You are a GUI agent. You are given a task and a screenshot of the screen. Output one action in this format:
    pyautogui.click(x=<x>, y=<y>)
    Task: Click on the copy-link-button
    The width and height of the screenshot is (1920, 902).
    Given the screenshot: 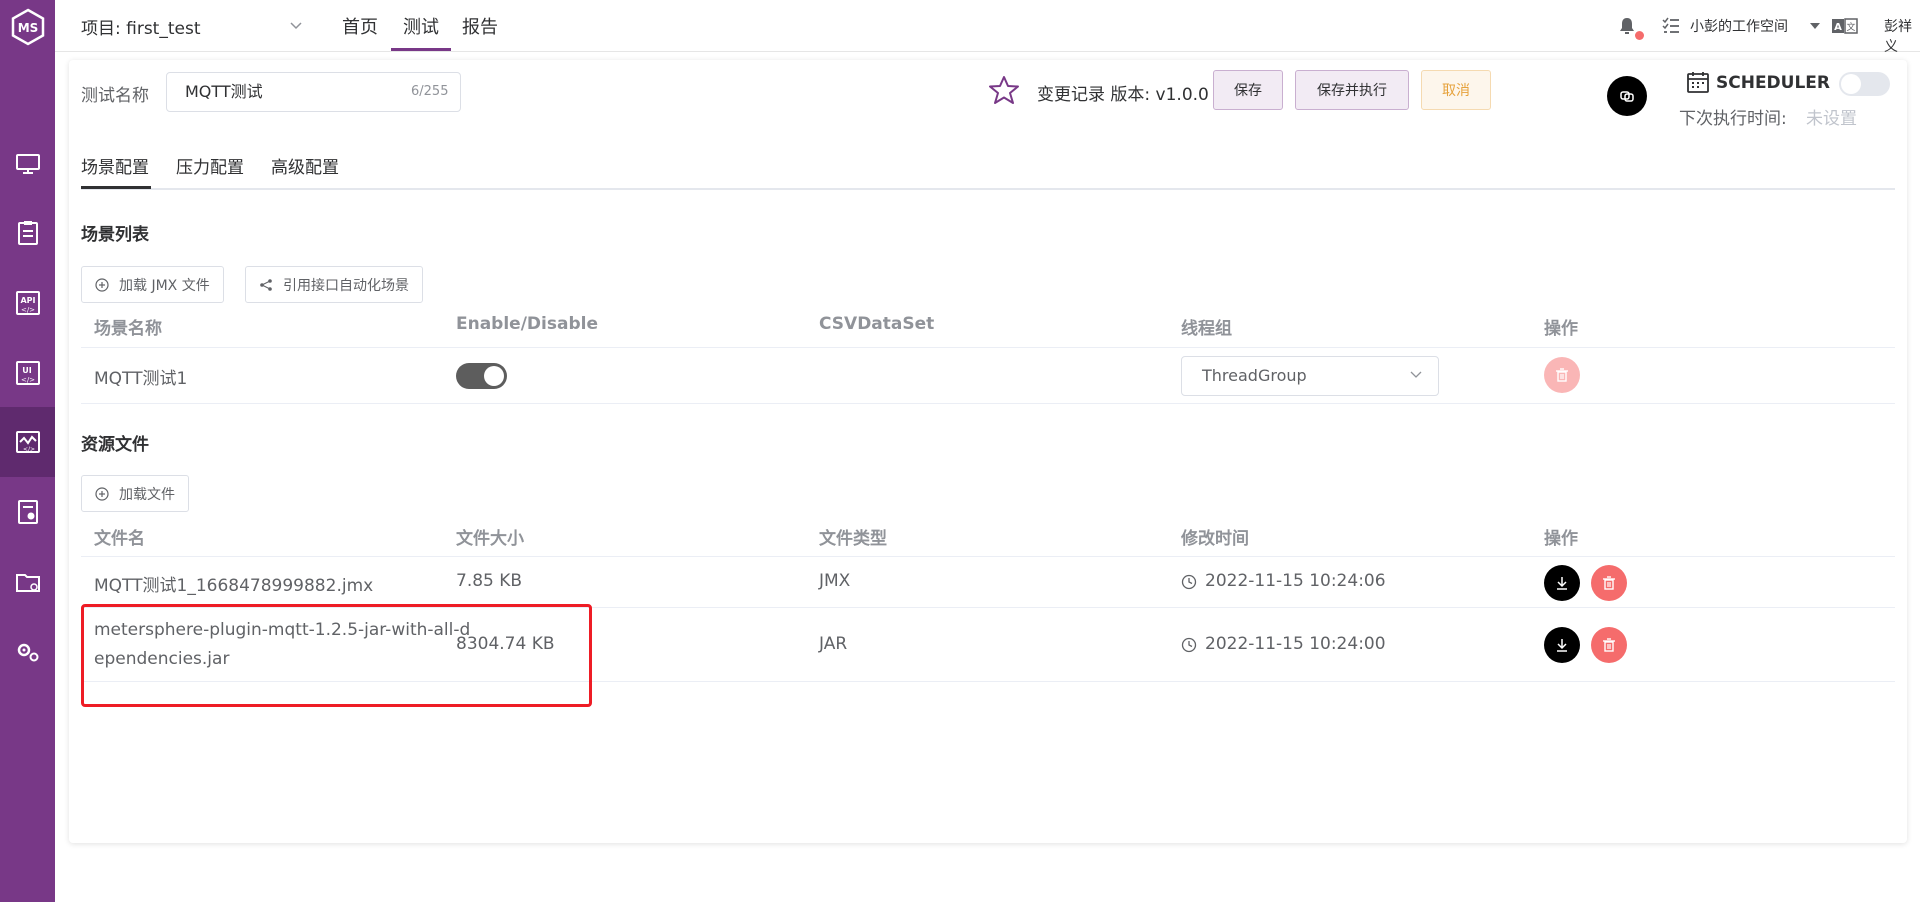 What is the action you would take?
    pyautogui.click(x=1627, y=96)
    